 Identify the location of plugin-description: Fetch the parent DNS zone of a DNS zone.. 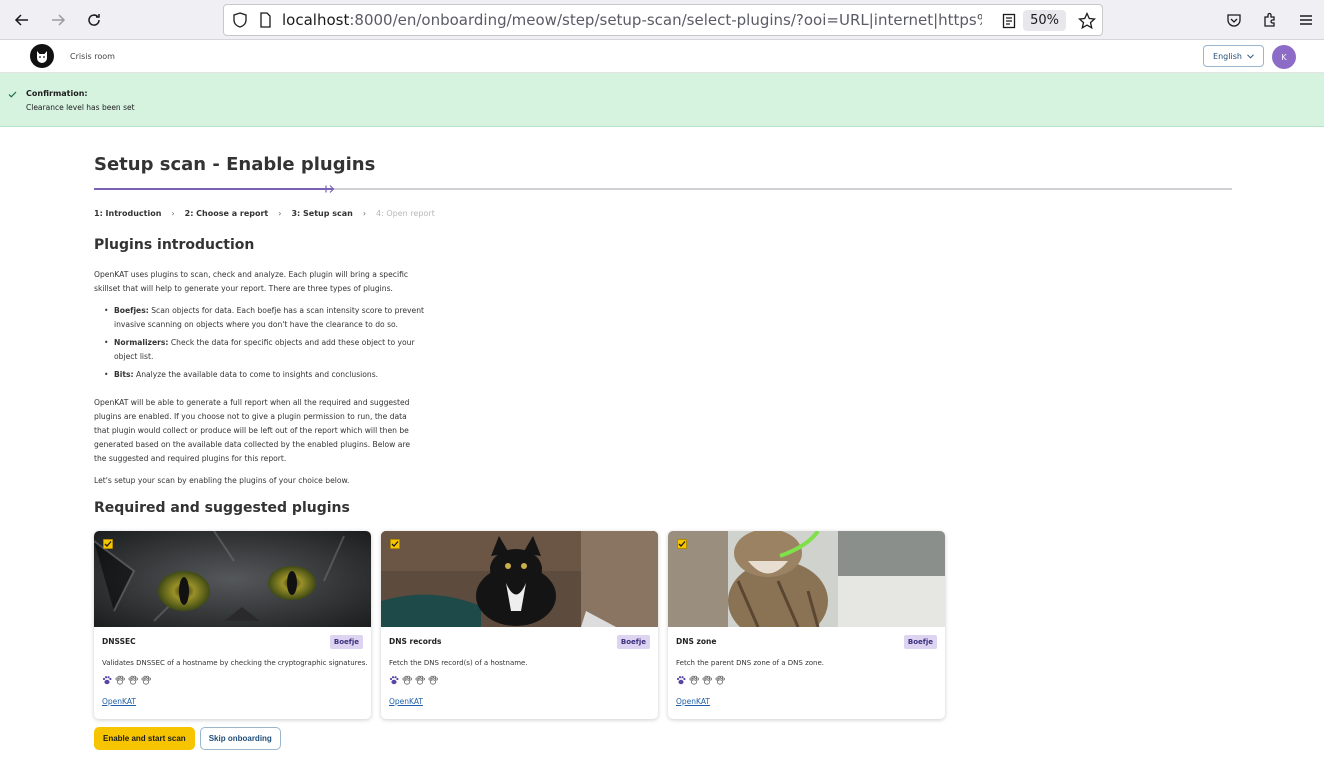
(750, 663).